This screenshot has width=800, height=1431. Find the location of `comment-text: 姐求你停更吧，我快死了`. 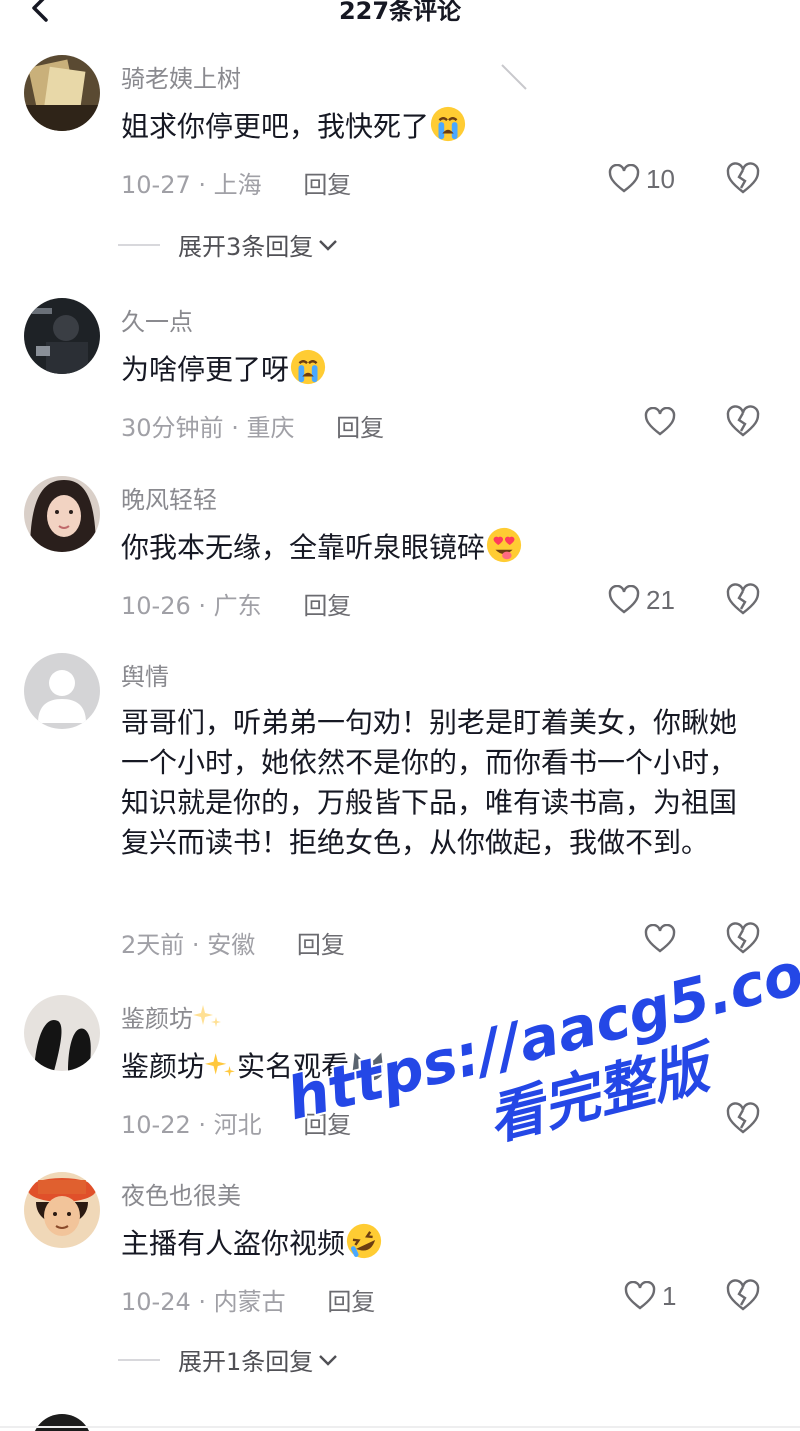

comment-text: 姐求你停更吧，我快死了 is located at coordinates (441, 126).